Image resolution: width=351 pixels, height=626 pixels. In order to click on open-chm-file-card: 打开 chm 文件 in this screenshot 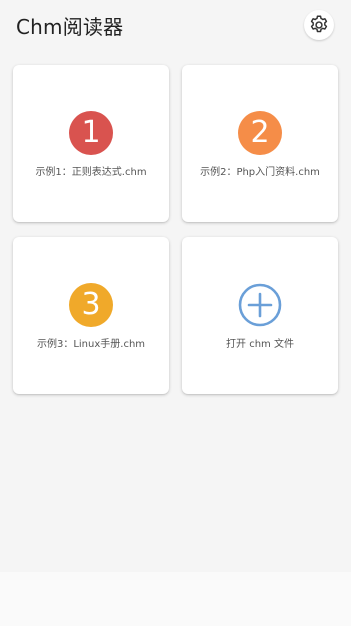, I will do `click(260, 315)`.